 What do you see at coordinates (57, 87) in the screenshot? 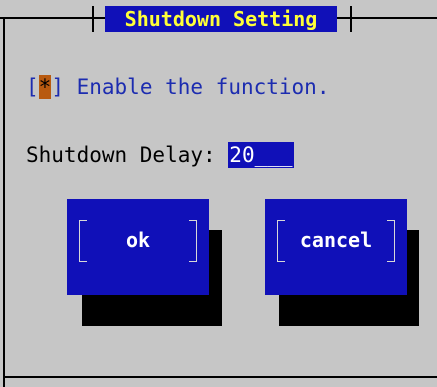
I see `checkbox-close-bracket: ]` at bounding box center [57, 87].